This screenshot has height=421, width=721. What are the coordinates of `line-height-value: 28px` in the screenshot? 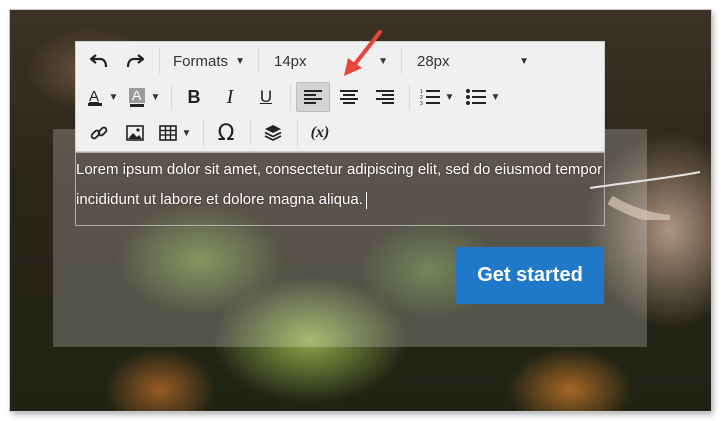 It's located at (433, 61).